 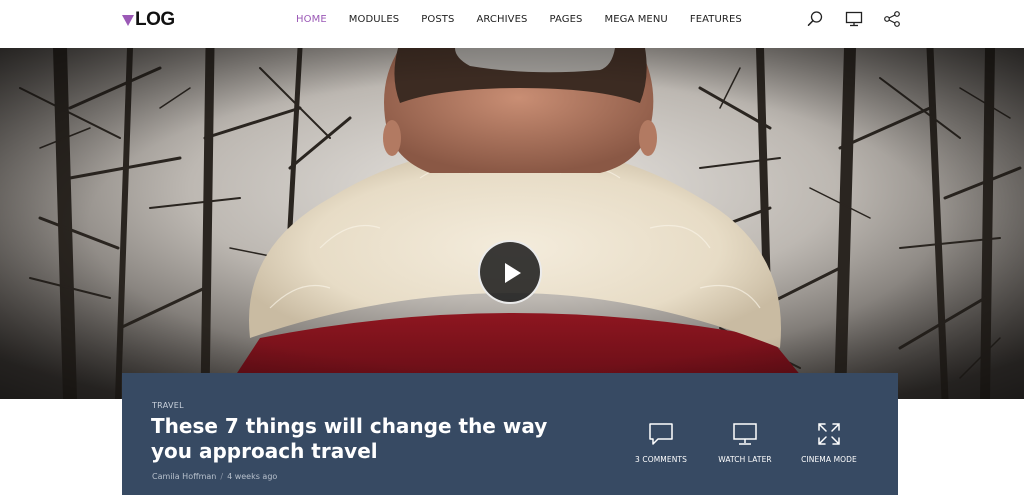 What do you see at coordinates (374, 20) in the screenshot?
I see `nav-item-modules: MODULES` at bounding box center [374, 20].